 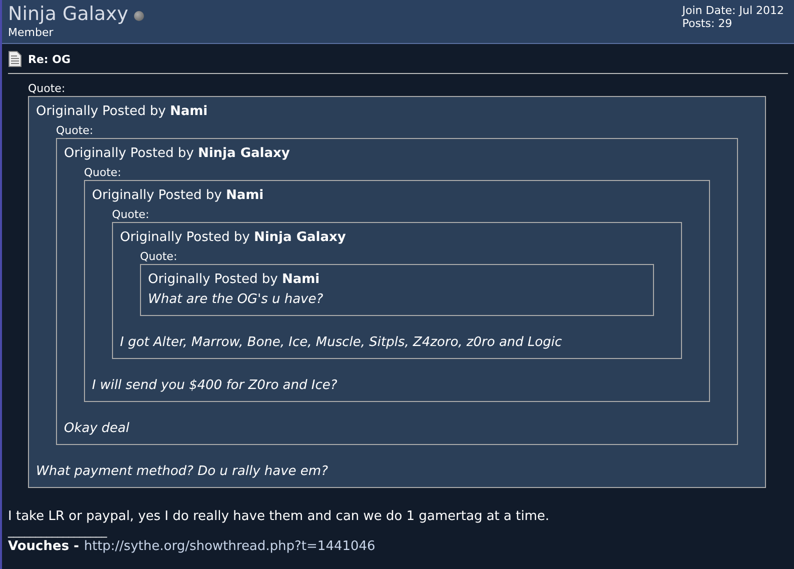 I want to click on post-text: I take LR or paypal, yes I do really have them and can we do 1 gamertag at a time., so click(x=279, y=517).